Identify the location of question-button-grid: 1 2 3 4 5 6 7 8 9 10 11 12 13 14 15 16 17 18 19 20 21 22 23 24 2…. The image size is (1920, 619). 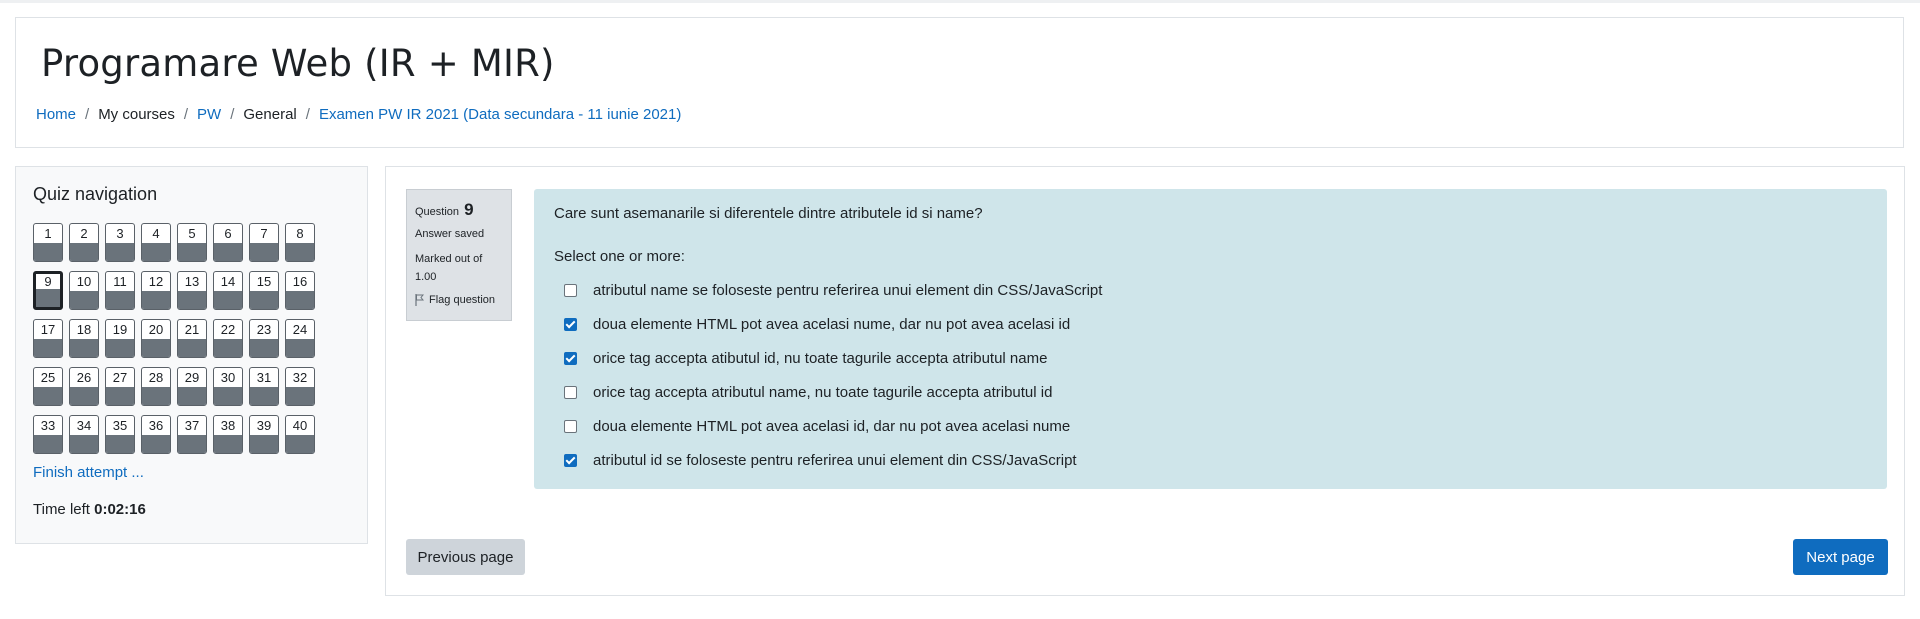
(174, 338).